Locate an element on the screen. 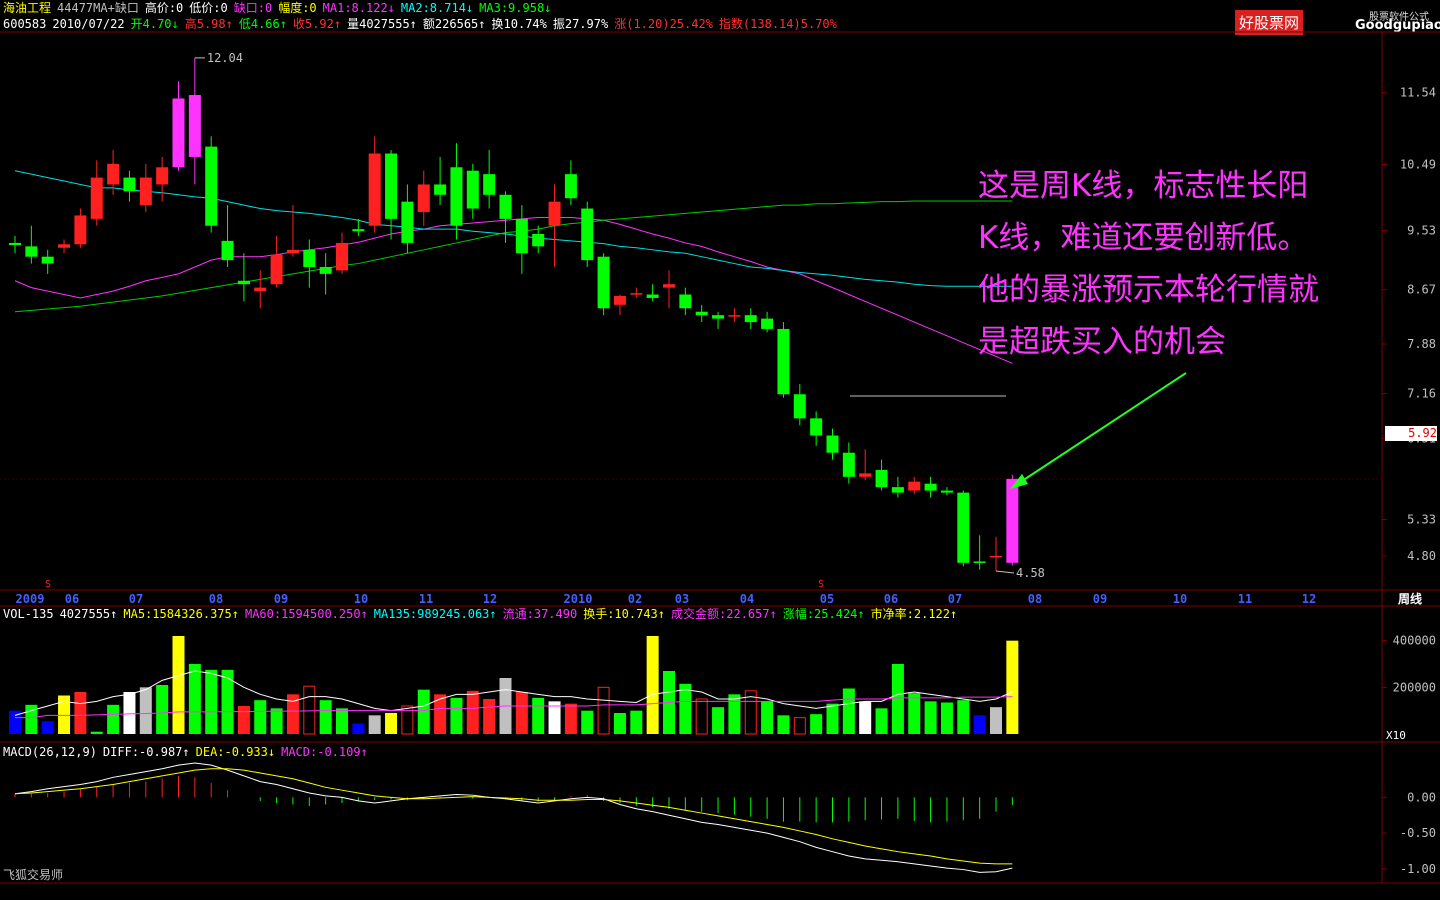 The width and height of the screenshot is (1440, 900). macd-field: MACD(26,12,9) is located at coordinates (50, 752).